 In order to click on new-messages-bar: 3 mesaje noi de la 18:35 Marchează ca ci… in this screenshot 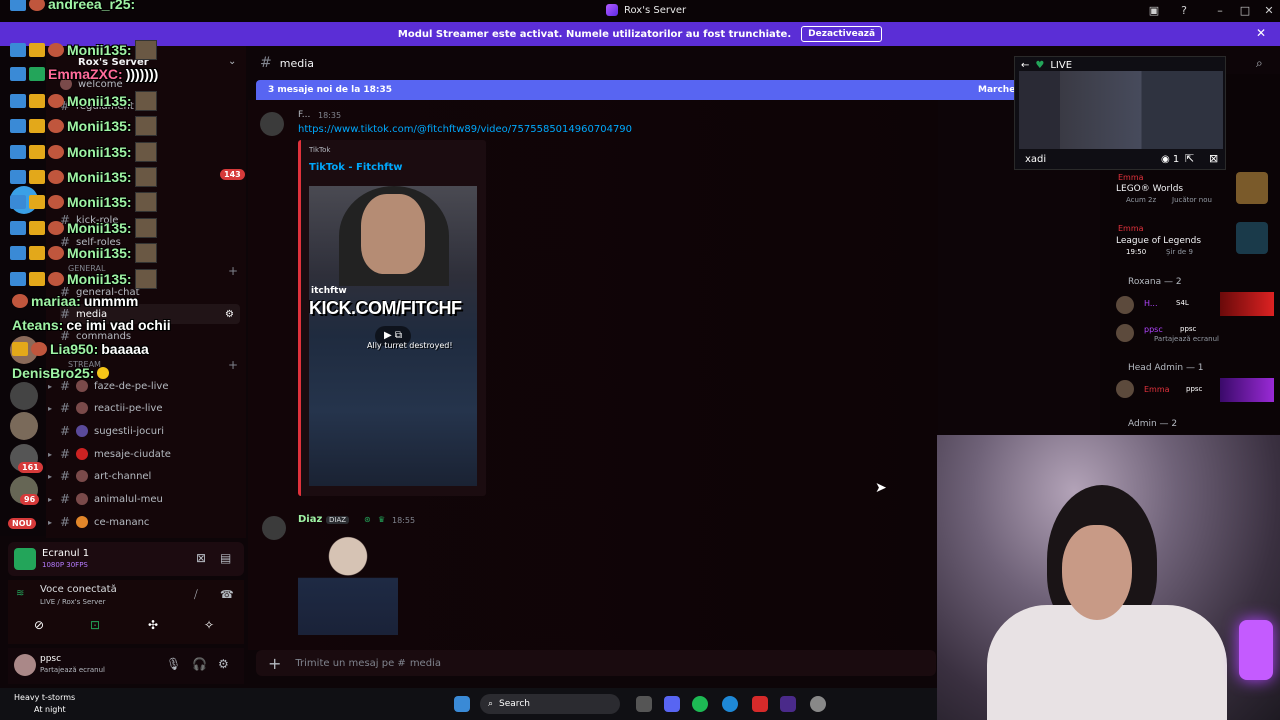, I will do `click(641, 90)`.